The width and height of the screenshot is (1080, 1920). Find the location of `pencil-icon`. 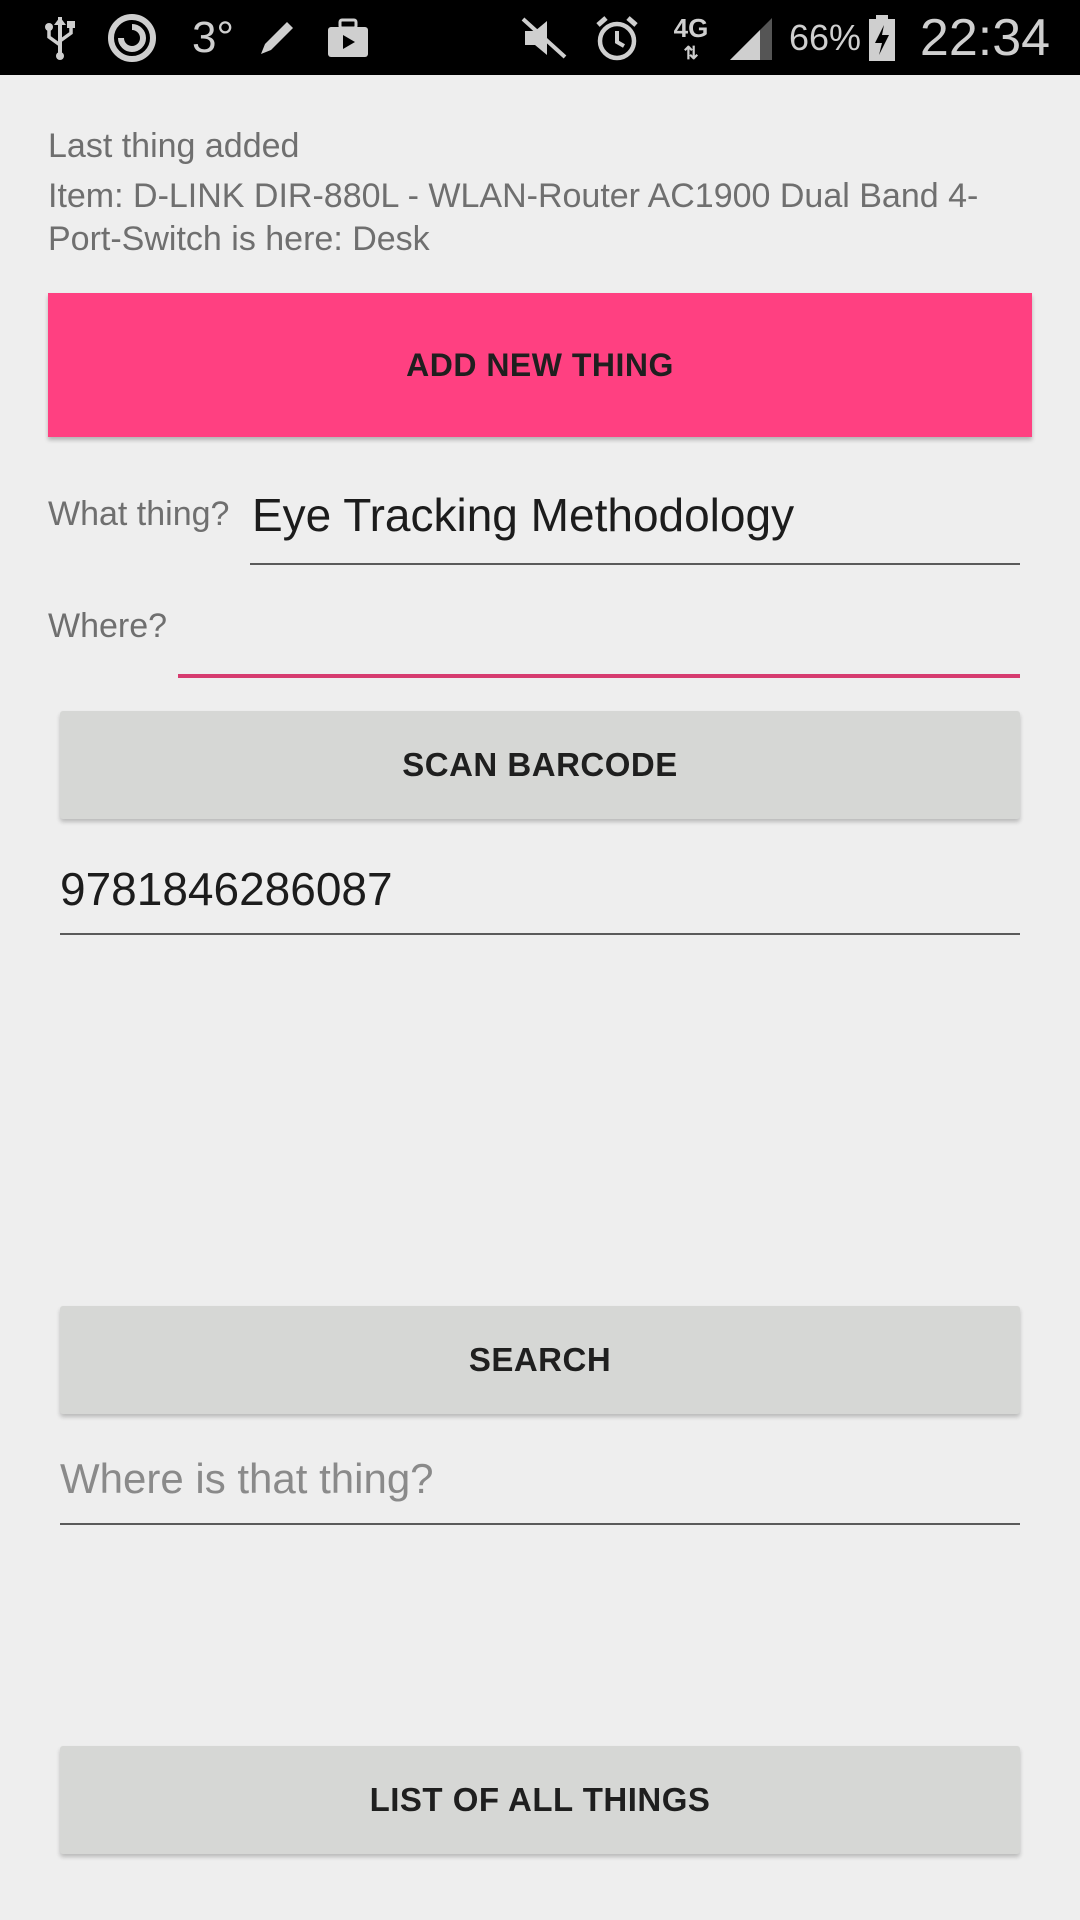

pencil-icon is located at coordinates (277, 37).